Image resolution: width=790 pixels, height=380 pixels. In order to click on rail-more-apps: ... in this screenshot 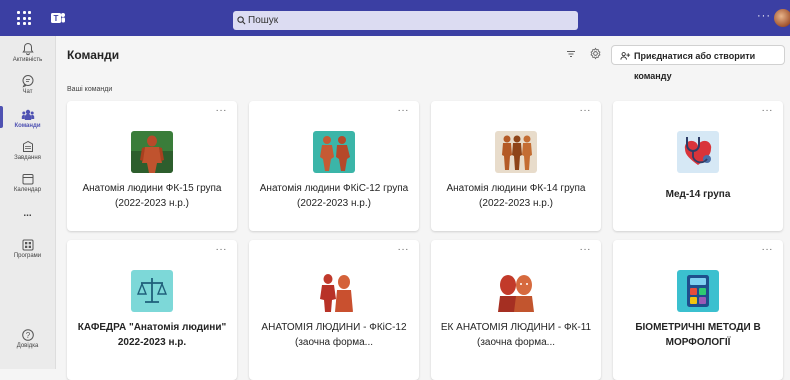, I will do `click(27, 213)`.